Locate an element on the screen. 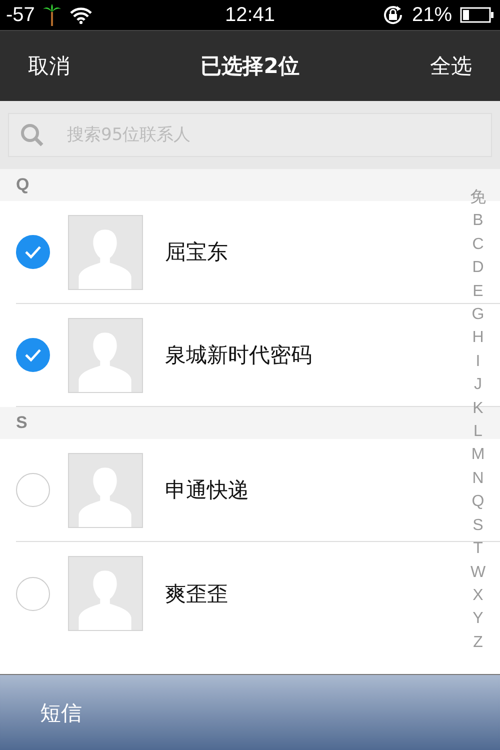 The width and height of the screenshot is (500, 750). battery-icon is located at coordinates (477, 15).